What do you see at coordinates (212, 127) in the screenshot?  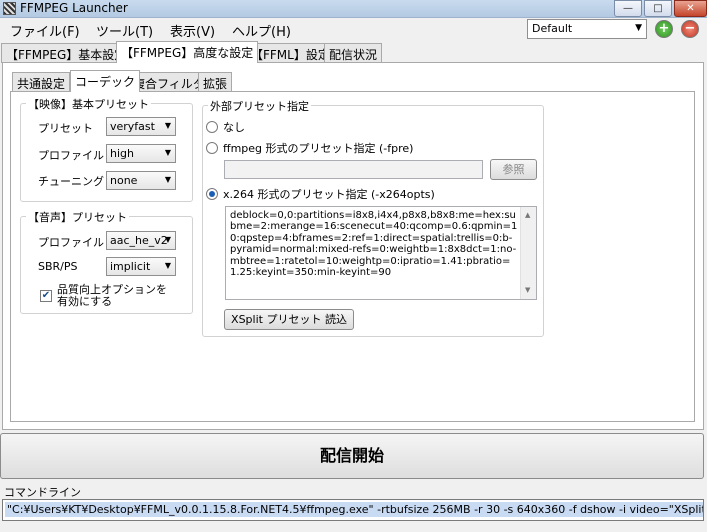 I see `radio-none` at bounding box center [212, 127].